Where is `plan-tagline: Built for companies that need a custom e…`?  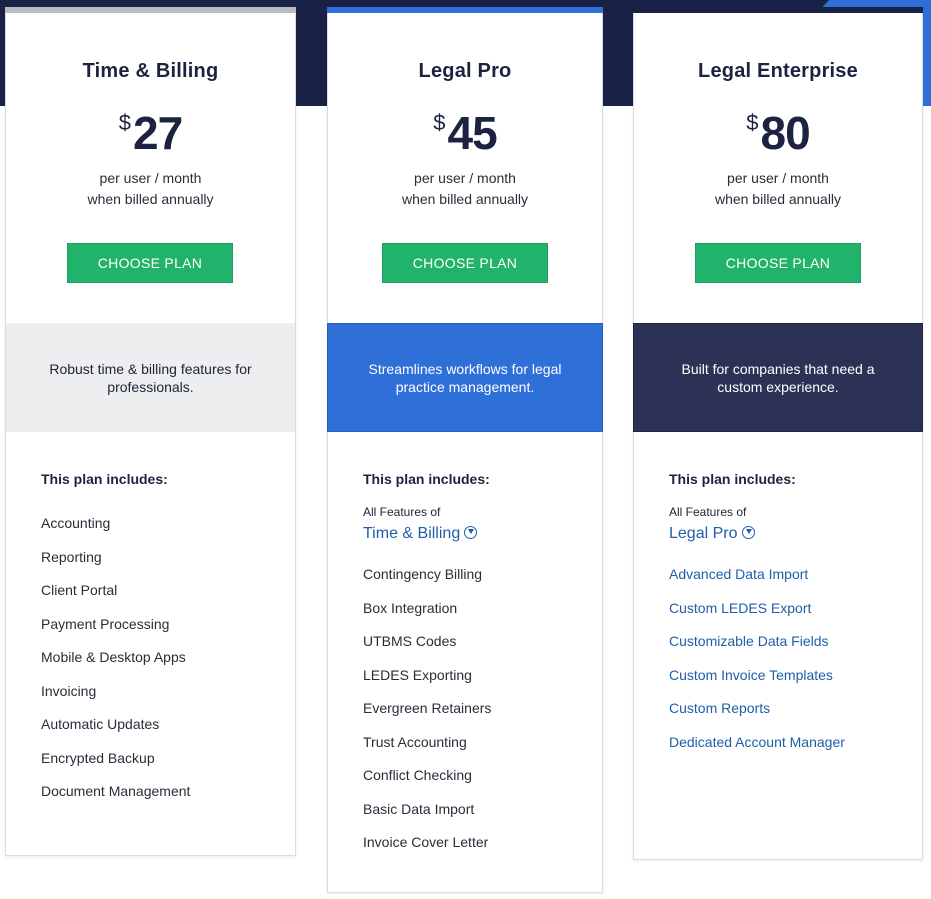 plan-tagline: Built for companies that need a custom e… is located at coordinates (778, 377).